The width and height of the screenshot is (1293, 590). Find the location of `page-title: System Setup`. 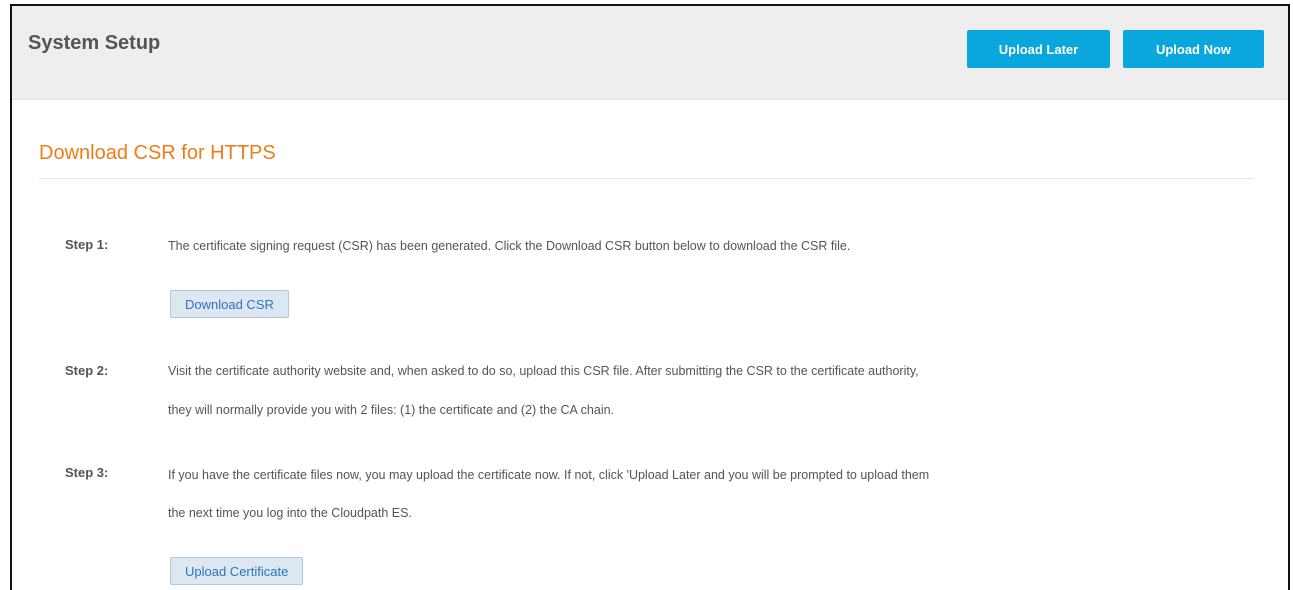

page-title: System Setup is located at coordinates (94, 43).